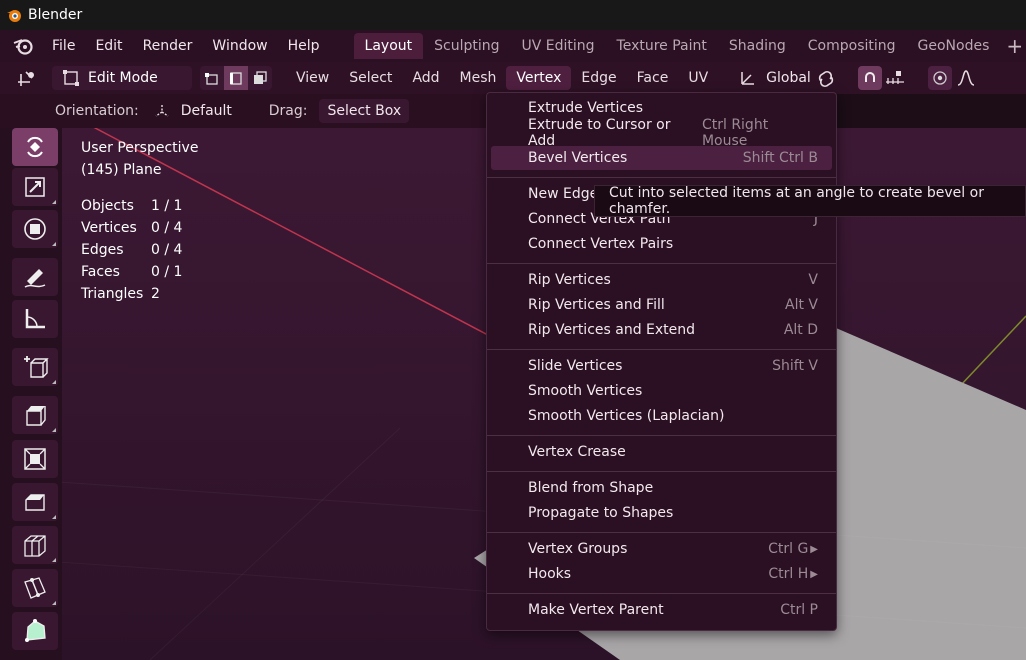 Image resolution: width=1026 pixels, height=660 pixels. I want to click on loop-cut-tool-button, so click(35, 545).